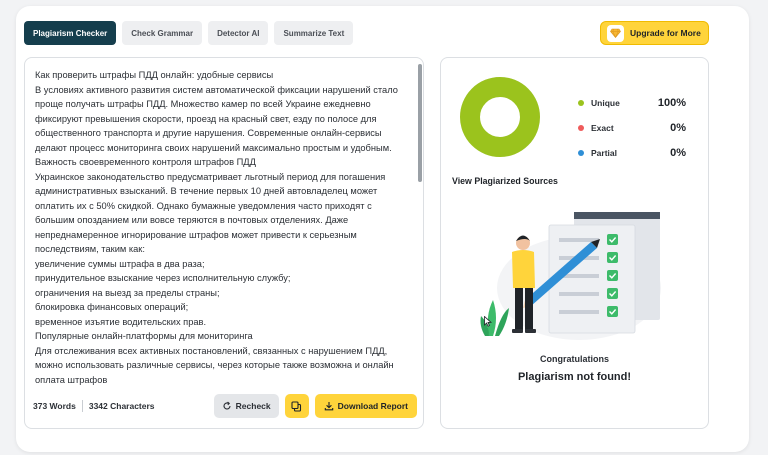  I want to click on view-plagiarized-sources-link: View Plagiarized Sources, so click(505, 181).